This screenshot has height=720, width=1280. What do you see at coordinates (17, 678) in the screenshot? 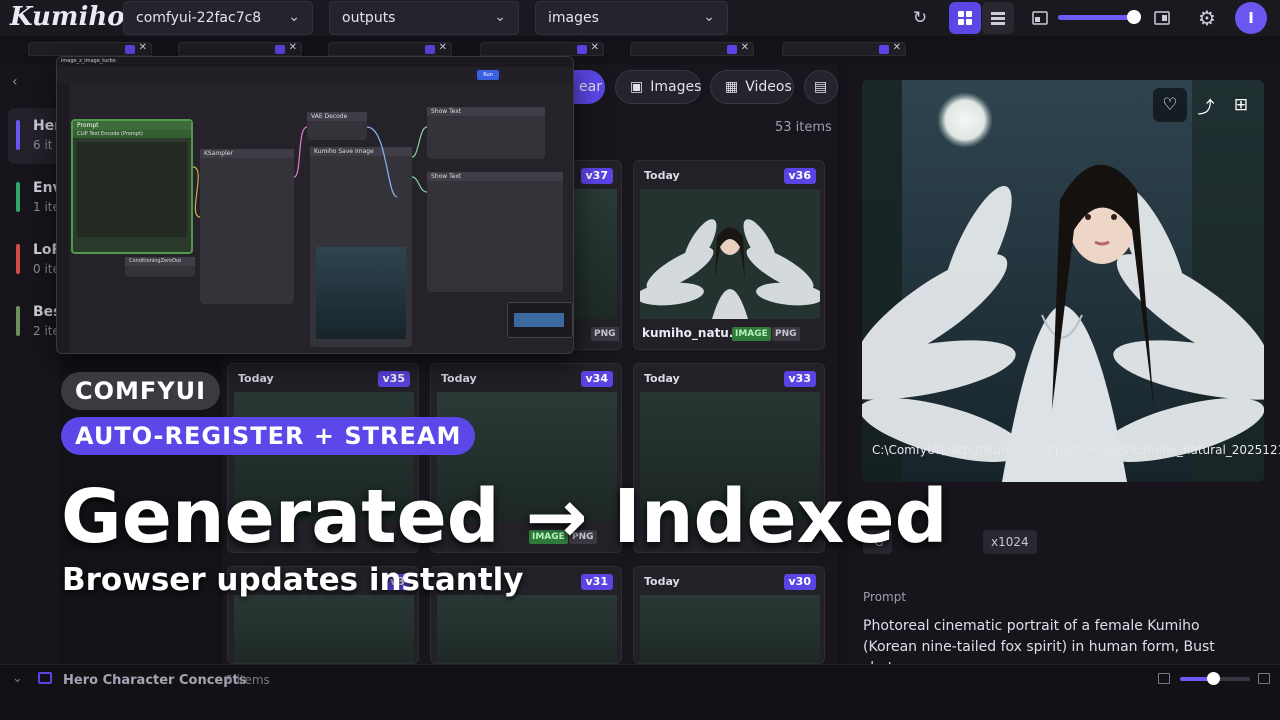
I see `collapse-chevron-icon: ⌄` at bounding box center [17, 678].